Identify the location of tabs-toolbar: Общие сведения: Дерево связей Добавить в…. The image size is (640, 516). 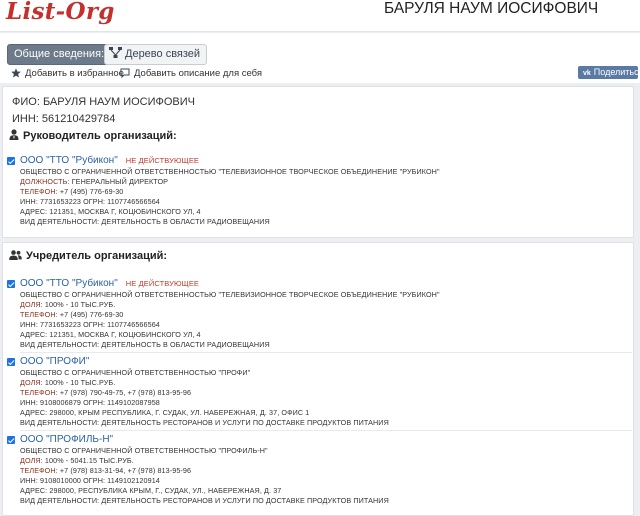
(320, 58).